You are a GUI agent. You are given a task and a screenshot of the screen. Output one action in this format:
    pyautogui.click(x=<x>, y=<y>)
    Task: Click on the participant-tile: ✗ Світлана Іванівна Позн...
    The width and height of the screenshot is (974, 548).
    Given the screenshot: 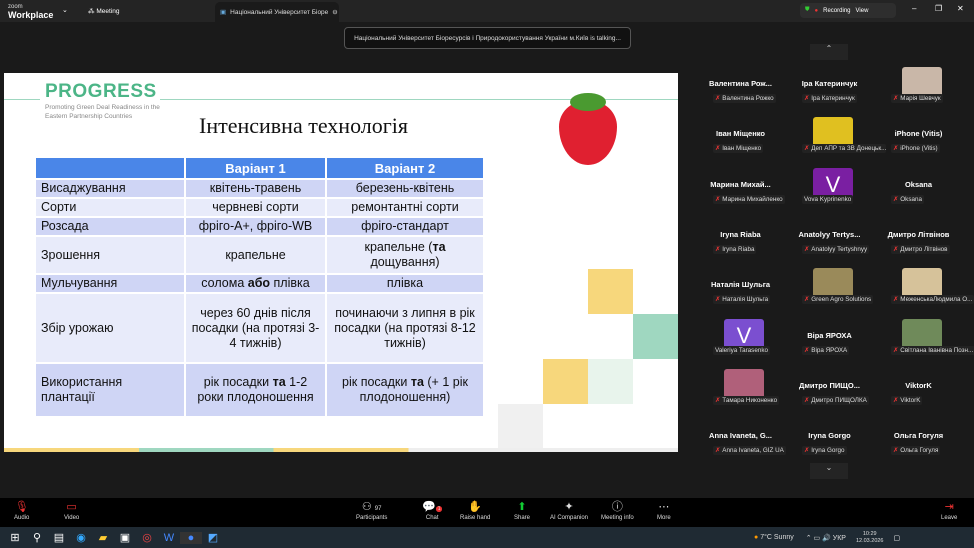 What is the action you would take?
    pyautogui.click(x=924, y=343)
    